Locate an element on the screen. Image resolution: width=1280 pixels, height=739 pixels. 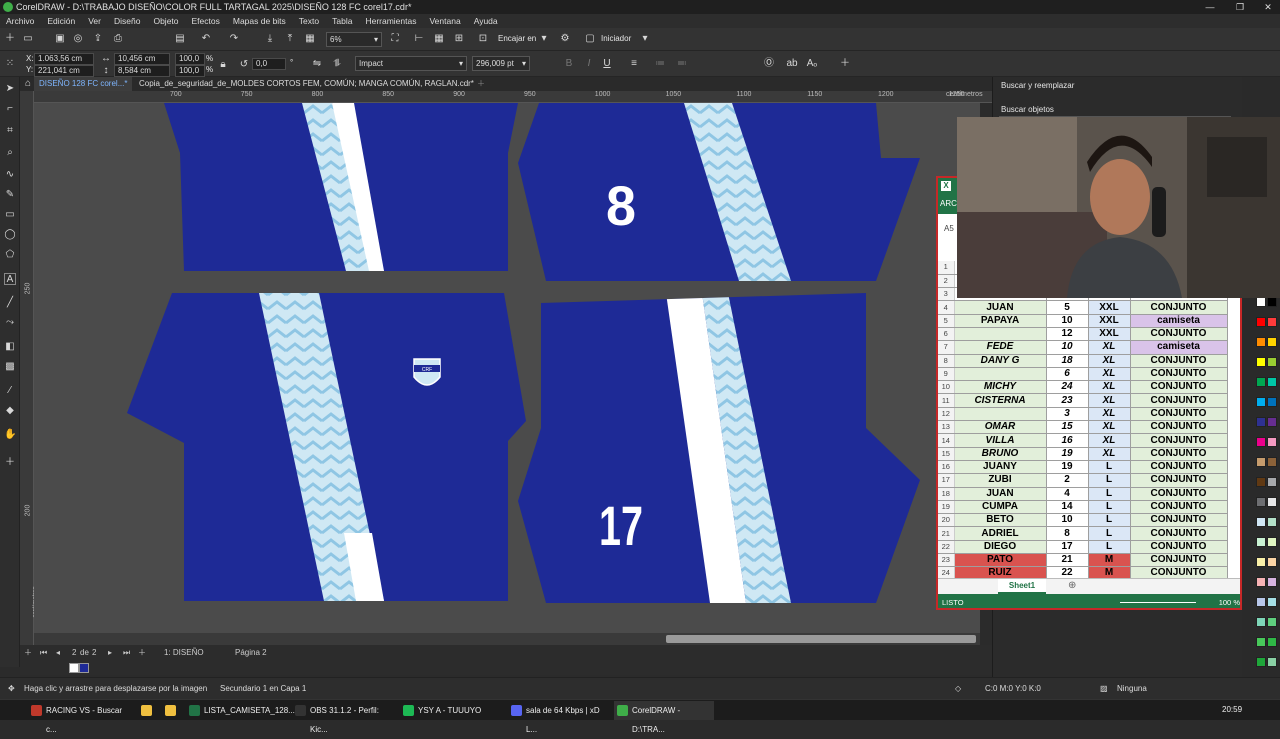
menu-item-3: Diseño is located at coordinates (127, 21).